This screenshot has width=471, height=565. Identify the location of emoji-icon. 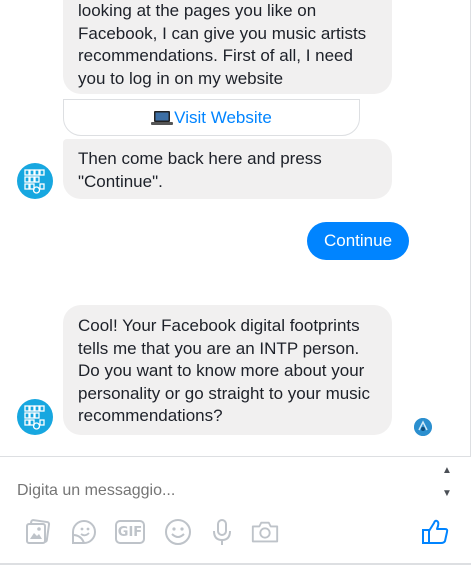
(178, 532).